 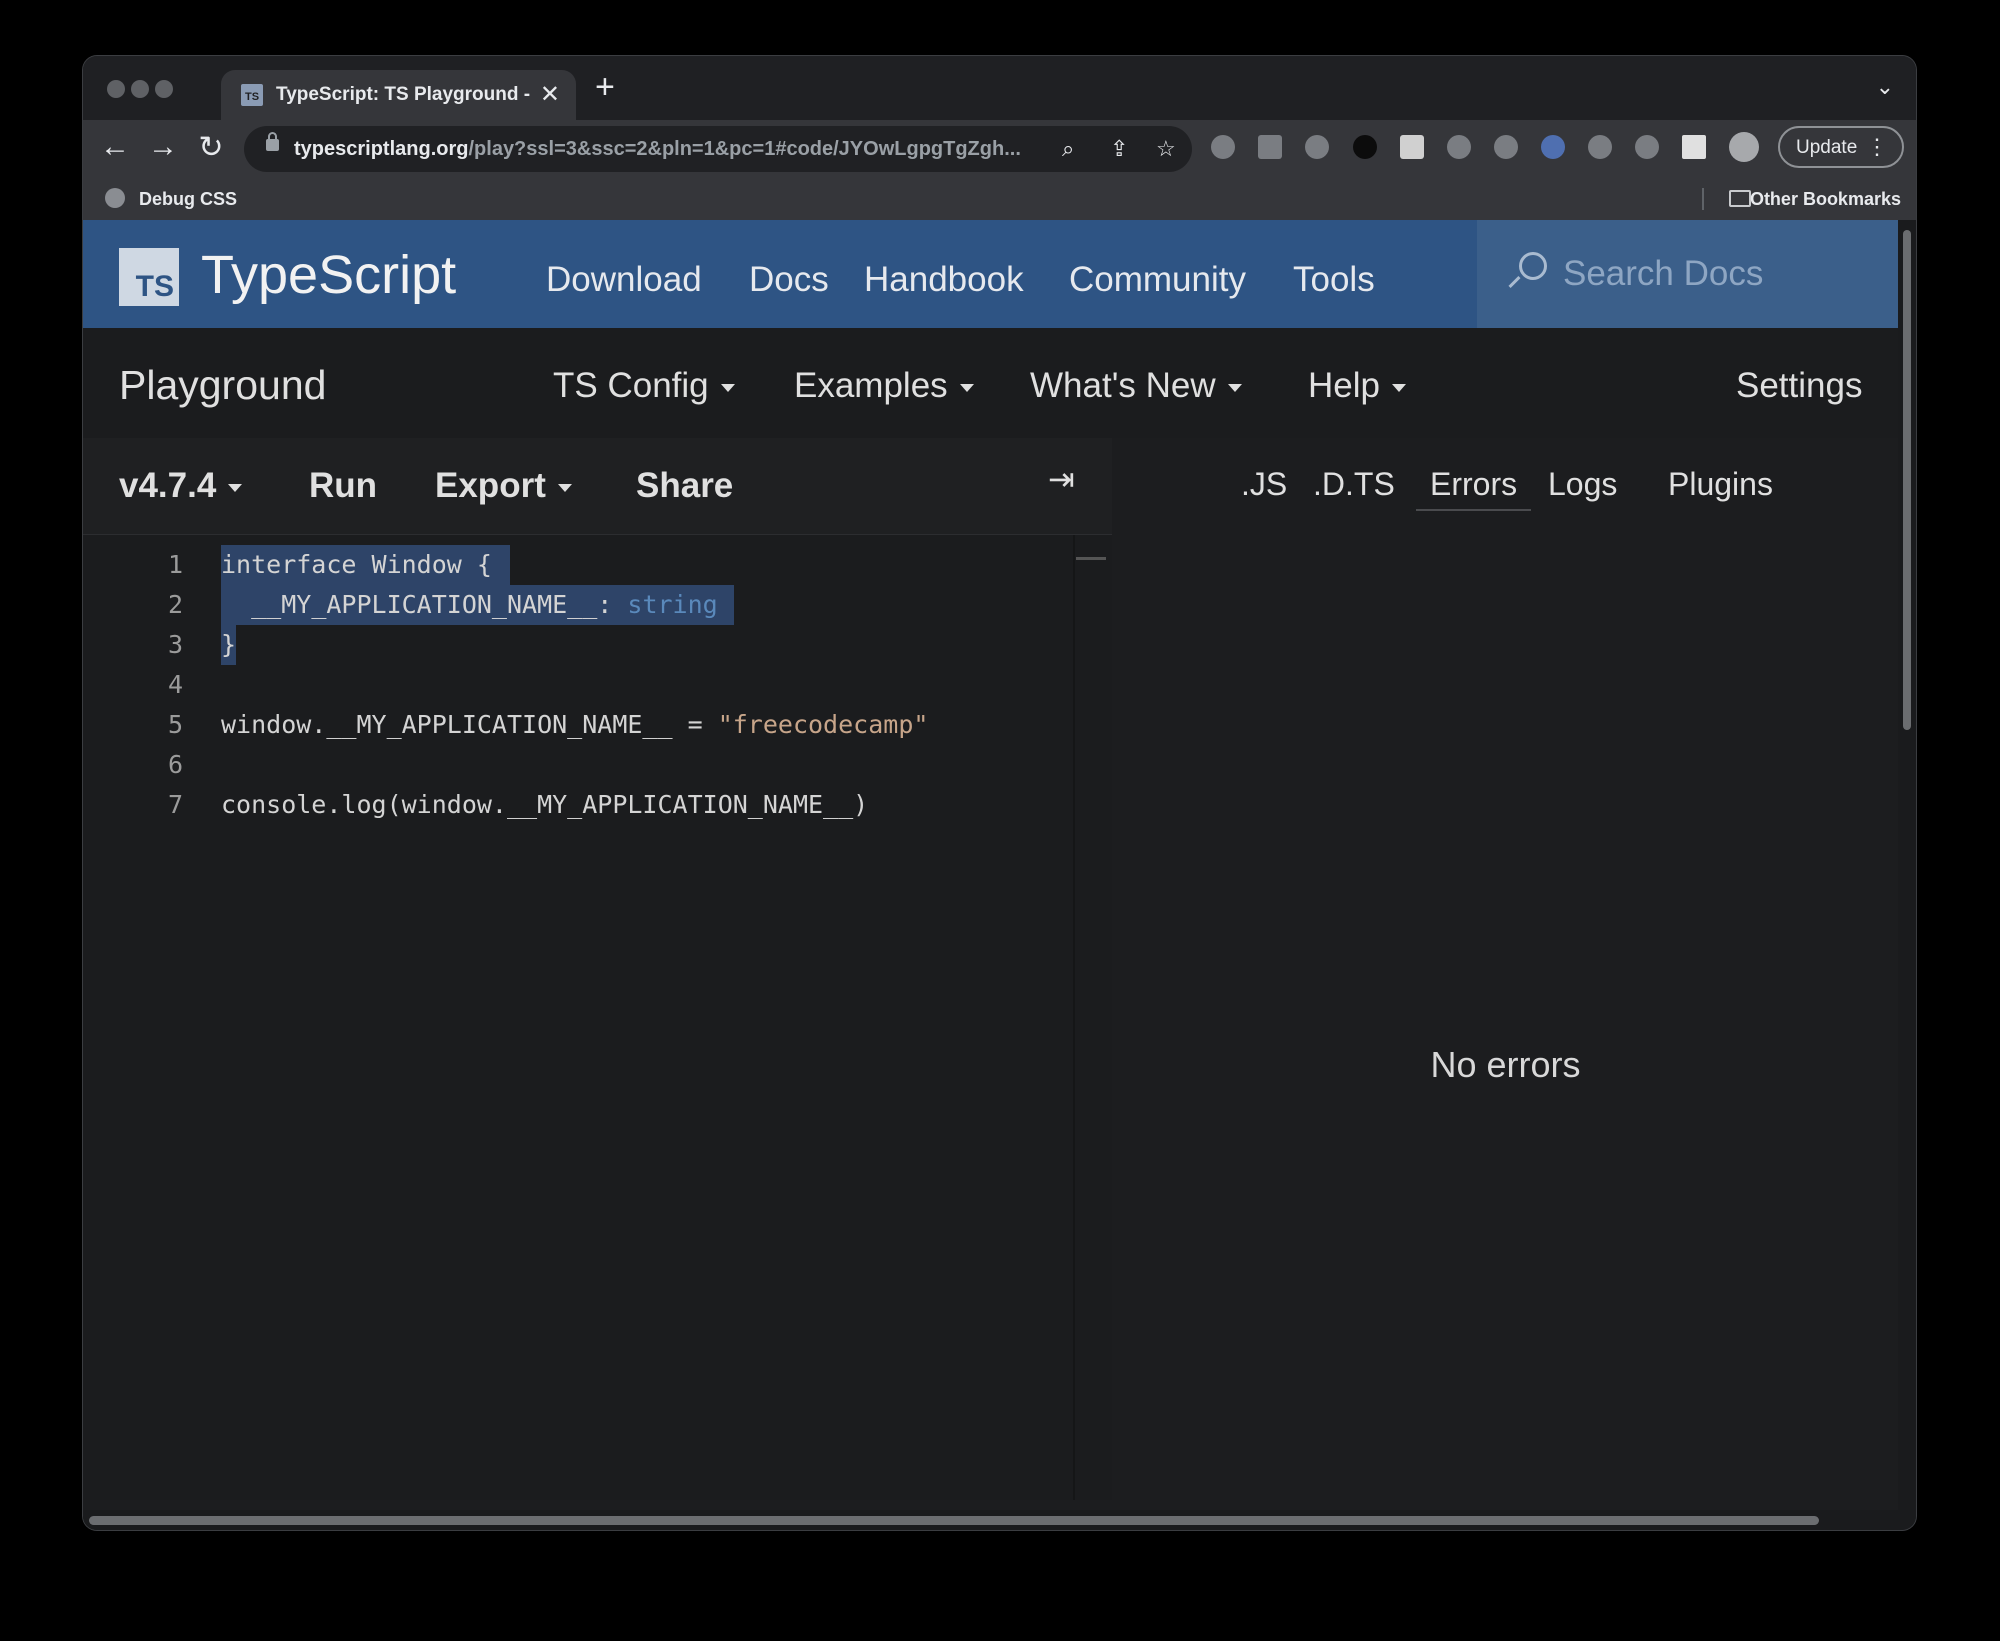 What do you see at coordinates (188, 199) in the screenshot?
I see `bookmark-debug-css: Debug CSS` at bounding box center [188, 199].